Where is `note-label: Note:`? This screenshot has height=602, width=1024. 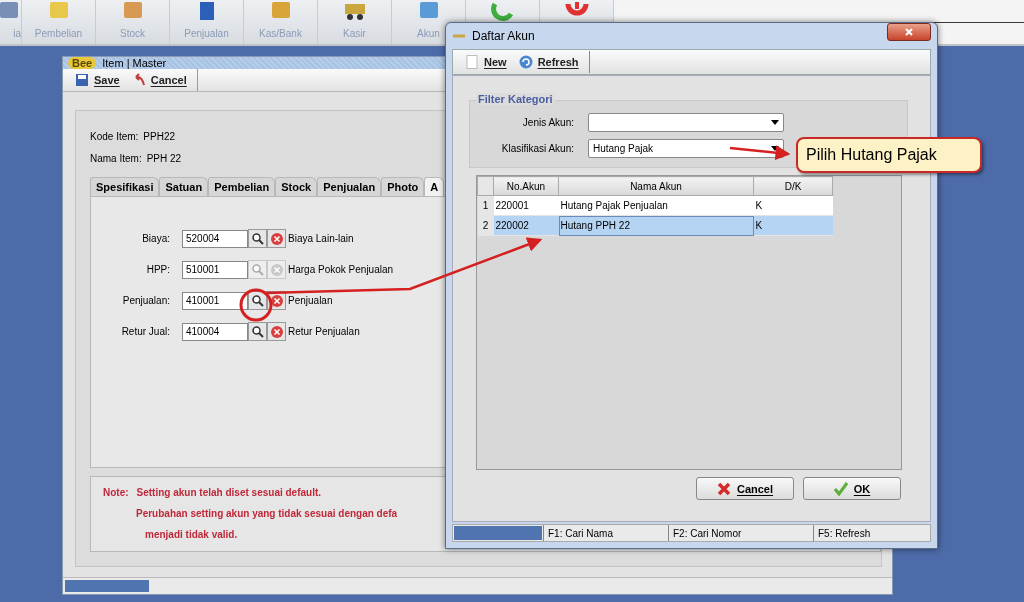
note-label: Note: is located at coordinates (116, 493).